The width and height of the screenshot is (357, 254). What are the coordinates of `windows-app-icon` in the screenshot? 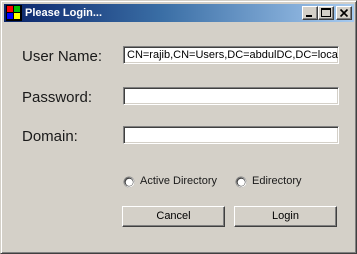 It's located at (14, 13).